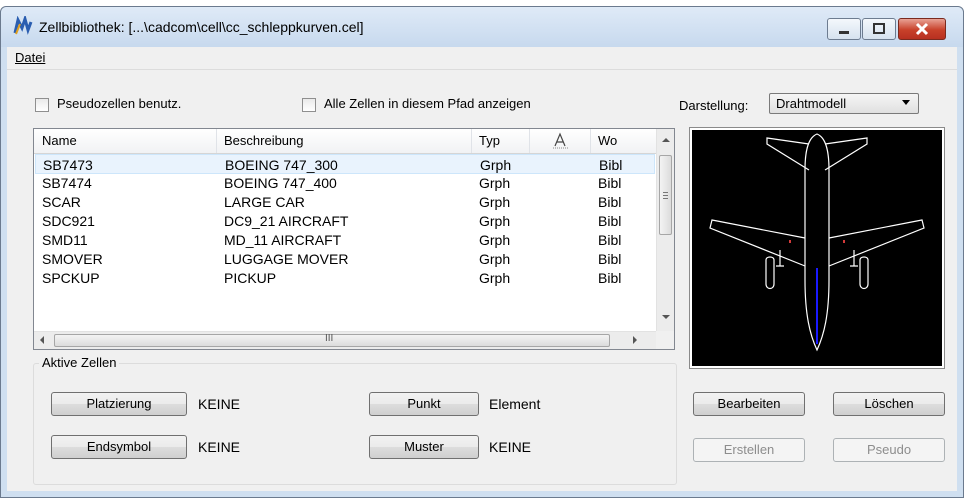 Image resolution: width=966 pixels, height=499 pixels. I want to click on all-cells-checkbox, so click(309, 105).